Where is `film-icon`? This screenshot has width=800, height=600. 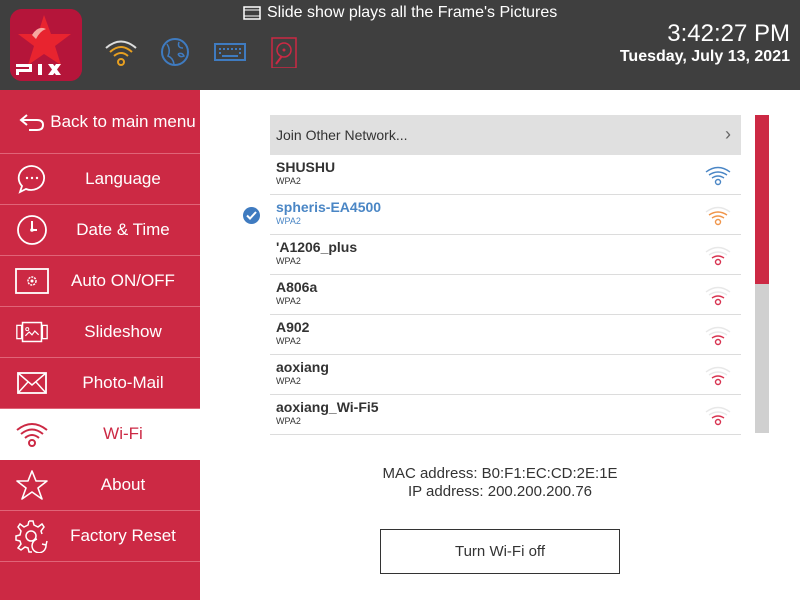
film-icon is located at coordinates (252, 13).